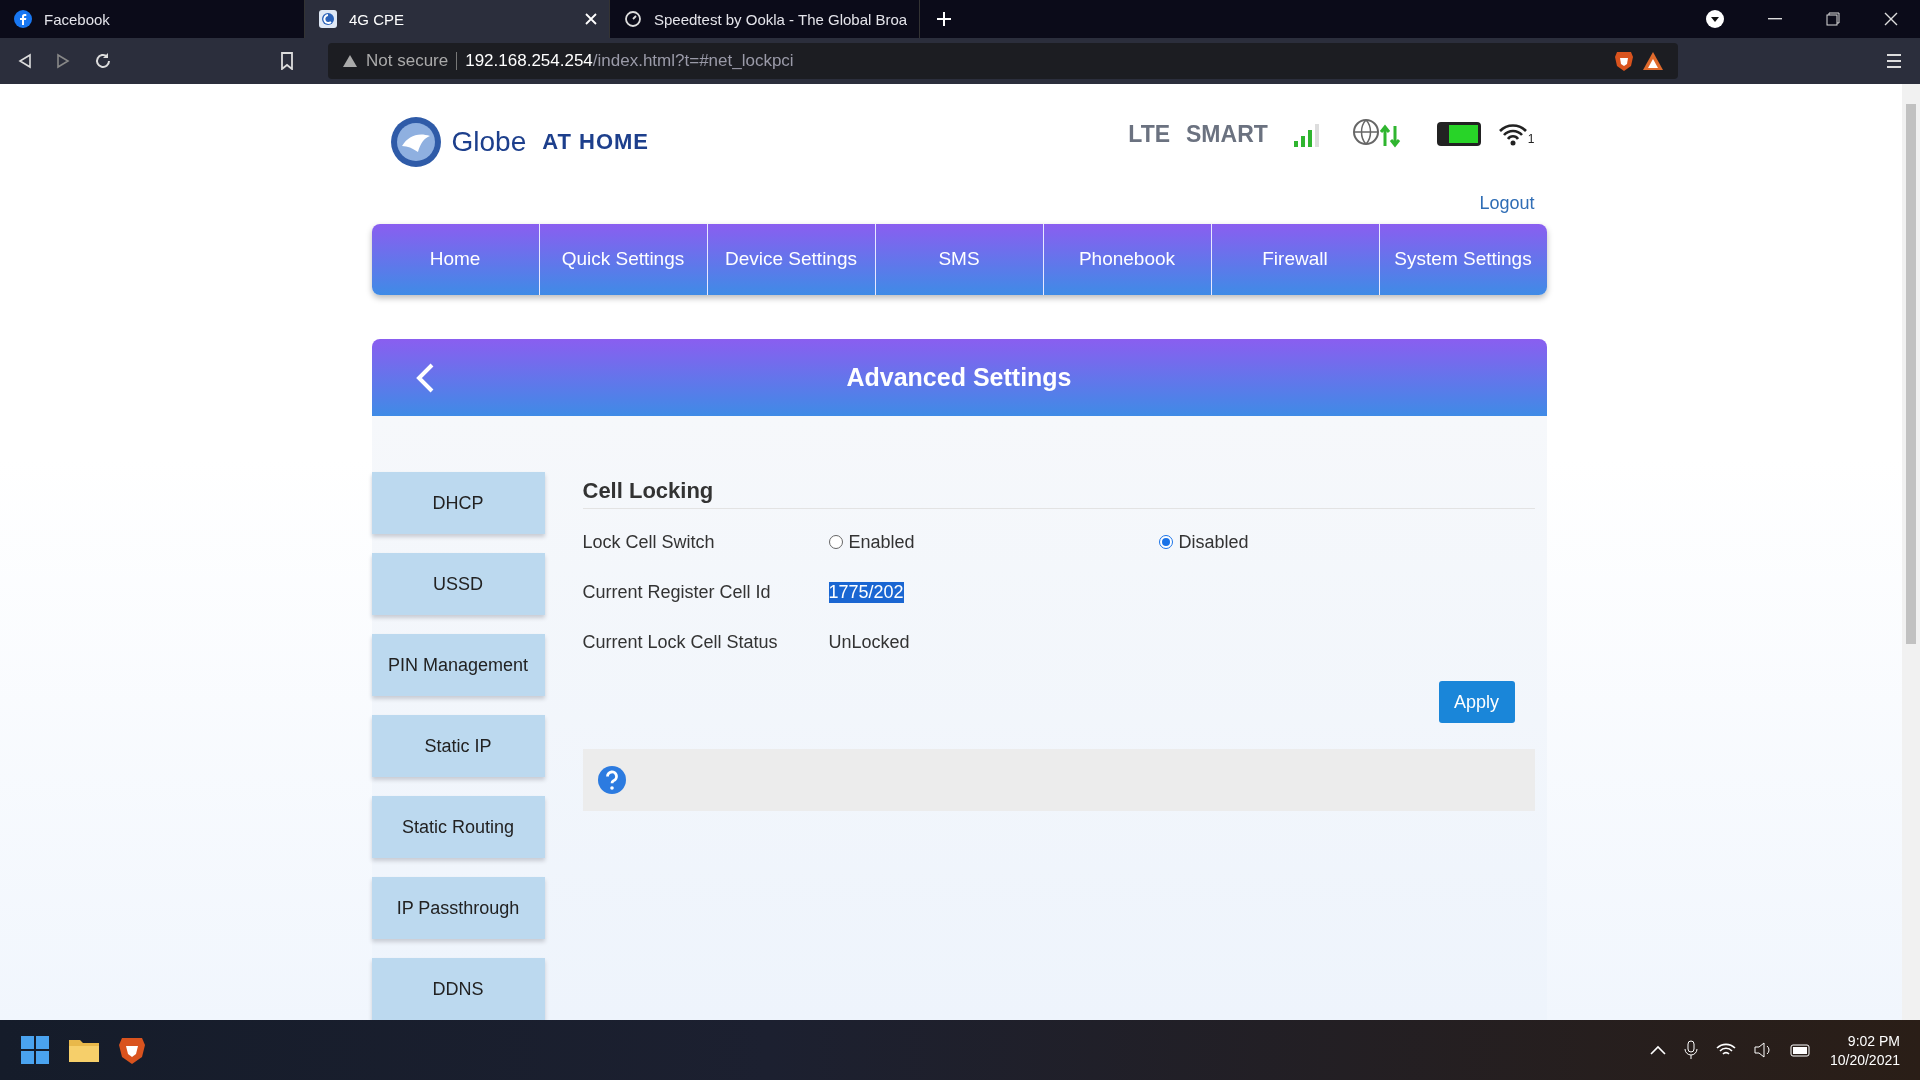 The width and height of the screenshot is (1920, 1080). I want to click on field-value: UnLocked, so click(869, 642).